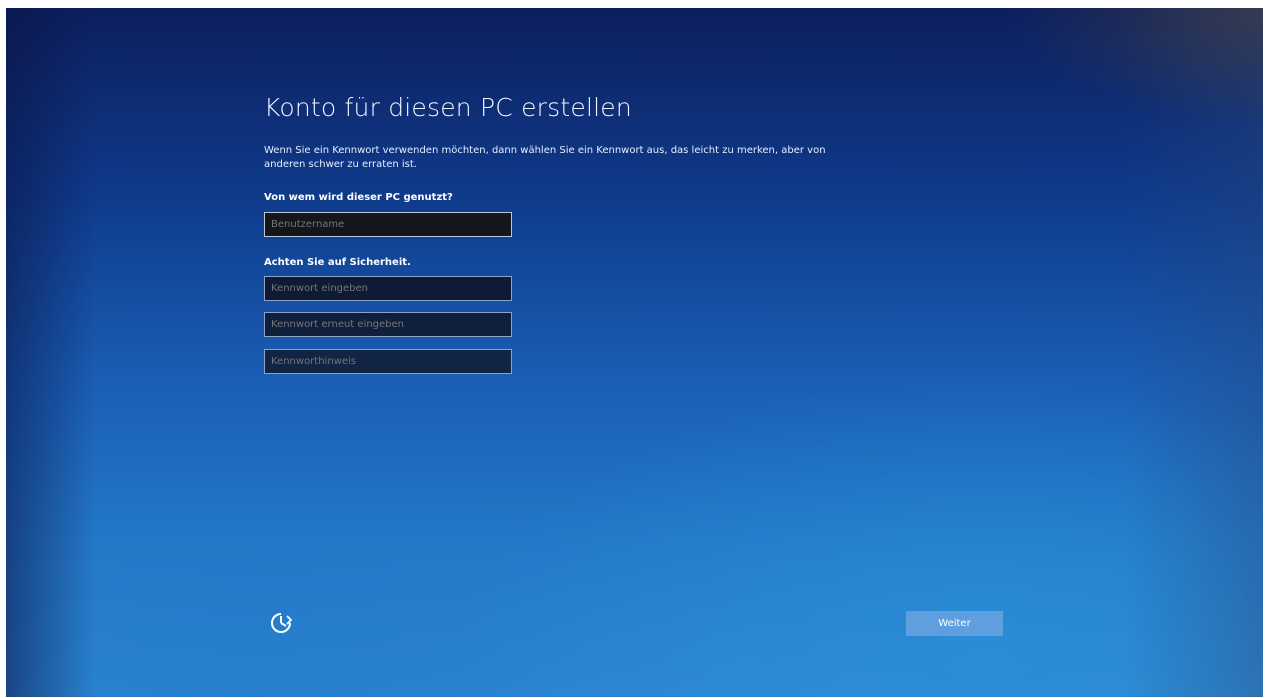 The width and height of the screenshot is (1269, 698). I want to click on page-title: Konto für diesen PC erstellen, so click(448, 107).